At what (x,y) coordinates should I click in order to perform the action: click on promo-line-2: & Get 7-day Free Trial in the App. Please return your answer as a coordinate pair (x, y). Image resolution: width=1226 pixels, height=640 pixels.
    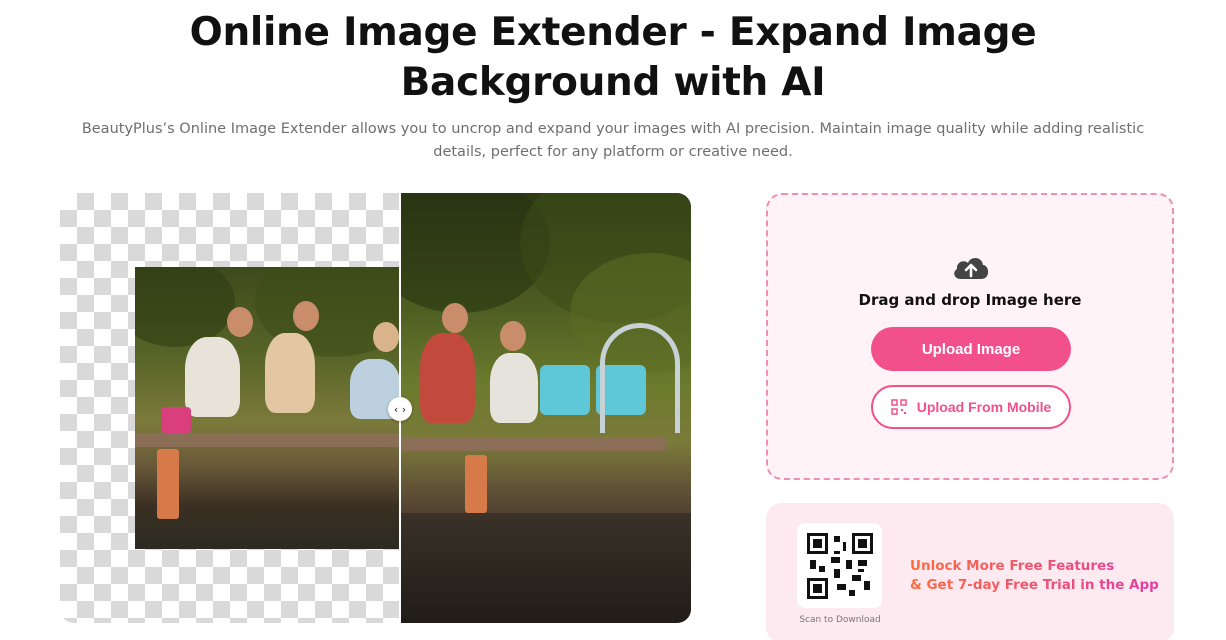
    Looking at the image, I should click on (1034, 585).